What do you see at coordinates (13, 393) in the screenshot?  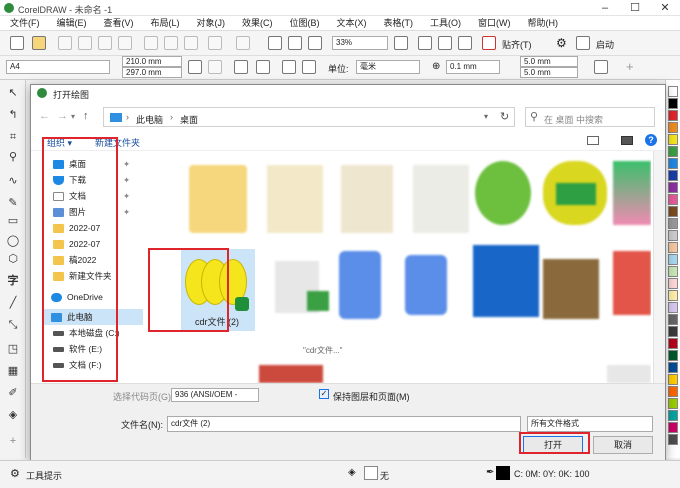 I see `eyedropper-icon: ✐` at bounding box center [13, 393].